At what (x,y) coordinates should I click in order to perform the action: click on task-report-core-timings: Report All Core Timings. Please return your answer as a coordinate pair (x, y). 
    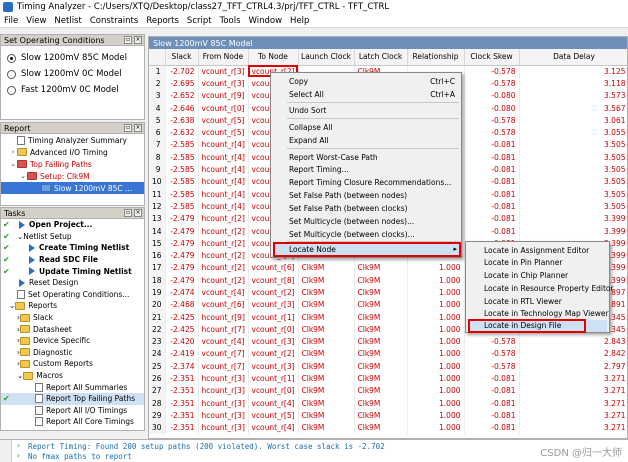
    Looking at the image, I should click on (72, 422).